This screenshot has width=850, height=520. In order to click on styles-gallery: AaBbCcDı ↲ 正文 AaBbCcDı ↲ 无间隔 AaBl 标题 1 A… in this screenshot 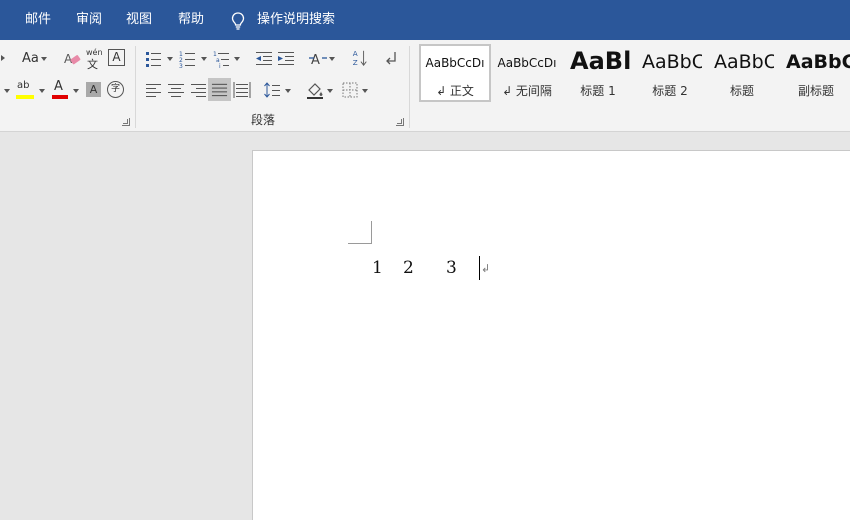, I will do `click(633, 72)`.